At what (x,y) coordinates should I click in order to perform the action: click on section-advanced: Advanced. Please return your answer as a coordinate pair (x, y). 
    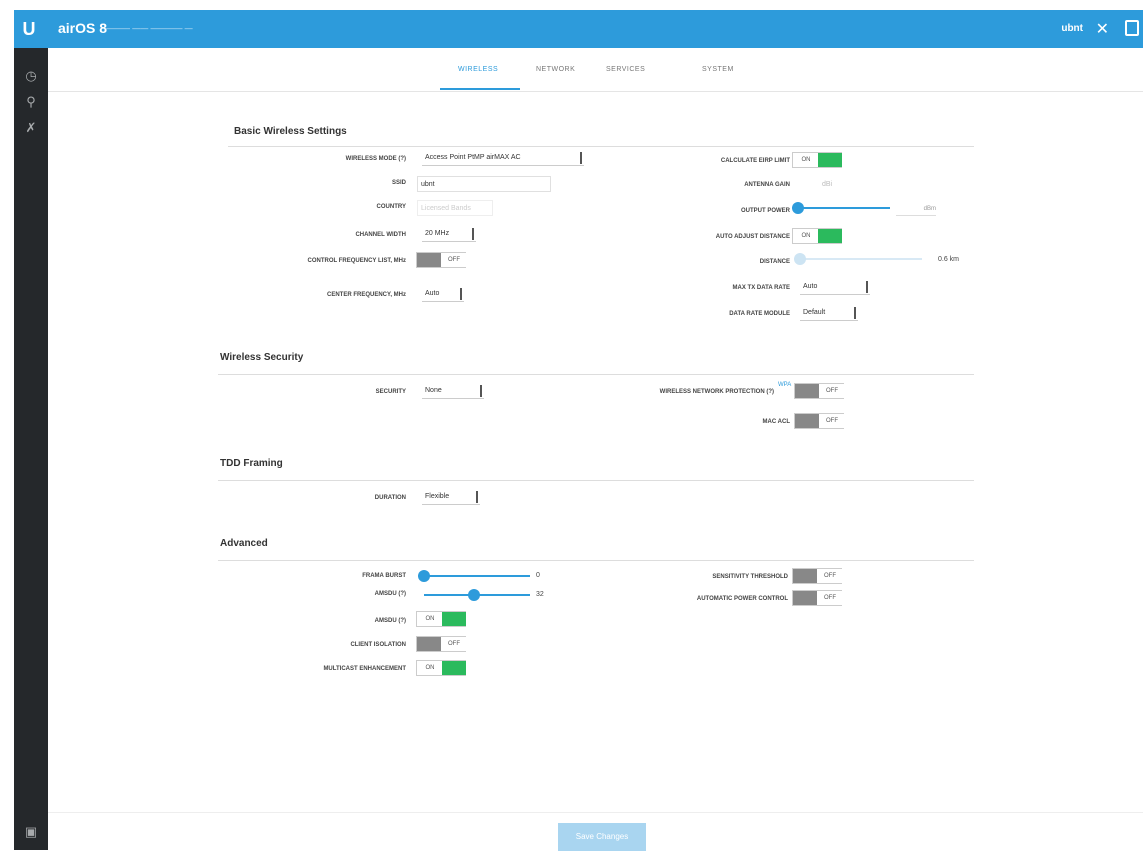
    Looking at the image, I should click on (244, 543).